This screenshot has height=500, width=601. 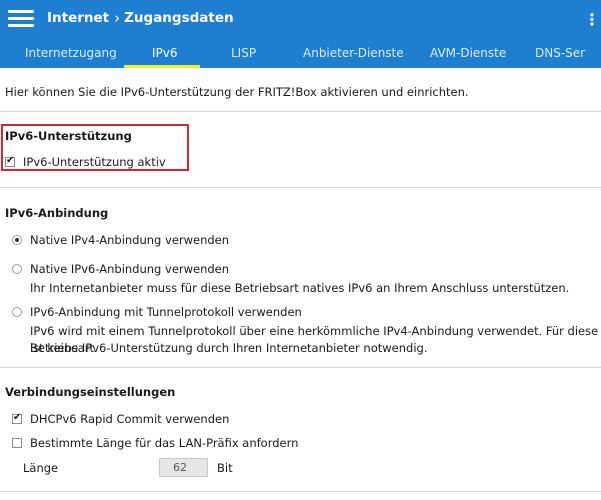 What do you see at coordinates (162, 66) in the screenshot?
I see `active-tab-indicator` at bounding box center [162, 66].